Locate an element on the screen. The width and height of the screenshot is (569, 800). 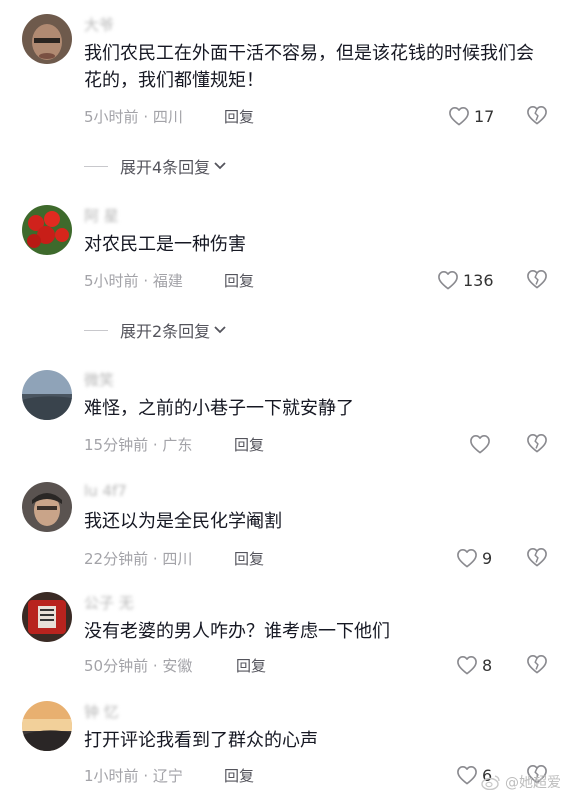
like-count: 17 is located at coordinates (484, 116).